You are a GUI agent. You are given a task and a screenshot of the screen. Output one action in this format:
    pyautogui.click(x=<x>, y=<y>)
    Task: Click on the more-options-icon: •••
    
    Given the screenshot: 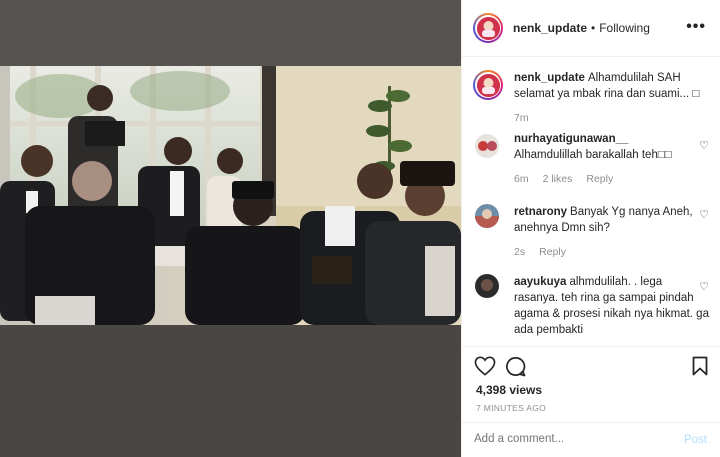 What is the action you would take?
    pyautogui.click(x=696, y=27)
    